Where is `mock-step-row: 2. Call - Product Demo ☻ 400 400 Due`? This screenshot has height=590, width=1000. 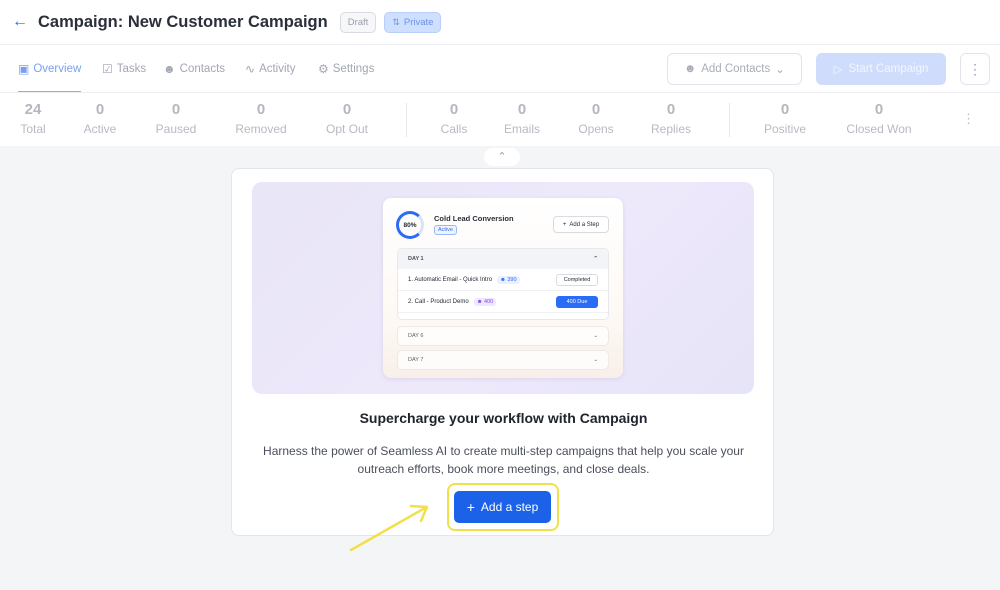 mock-step-row: 2. Call - Product Demo ☻ 400 400 Due is located at coordinates (503, 302).